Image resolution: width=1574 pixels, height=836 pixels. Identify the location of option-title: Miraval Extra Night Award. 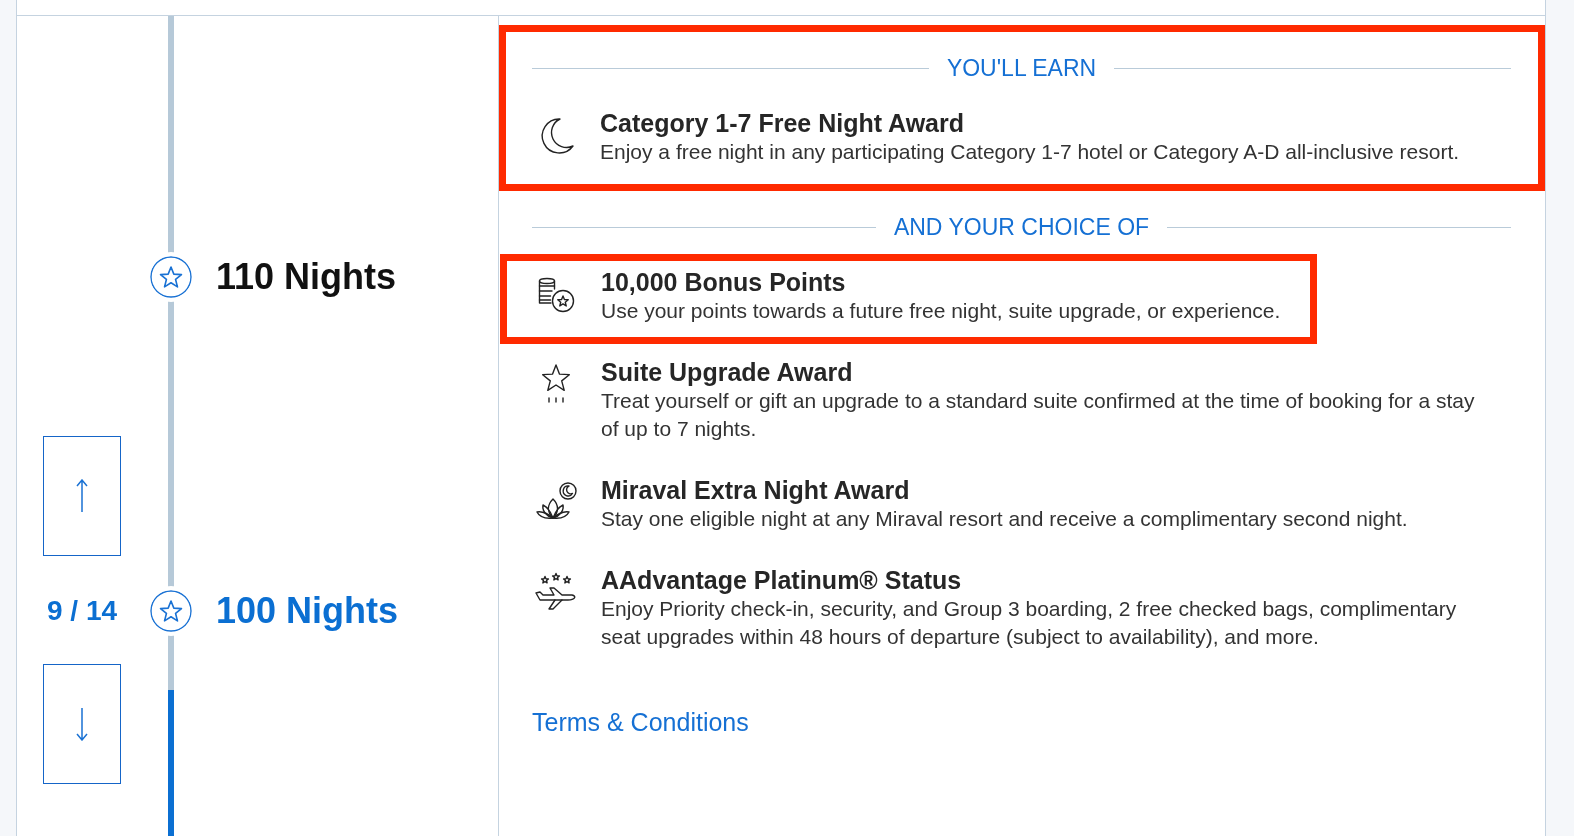
(756, 490).